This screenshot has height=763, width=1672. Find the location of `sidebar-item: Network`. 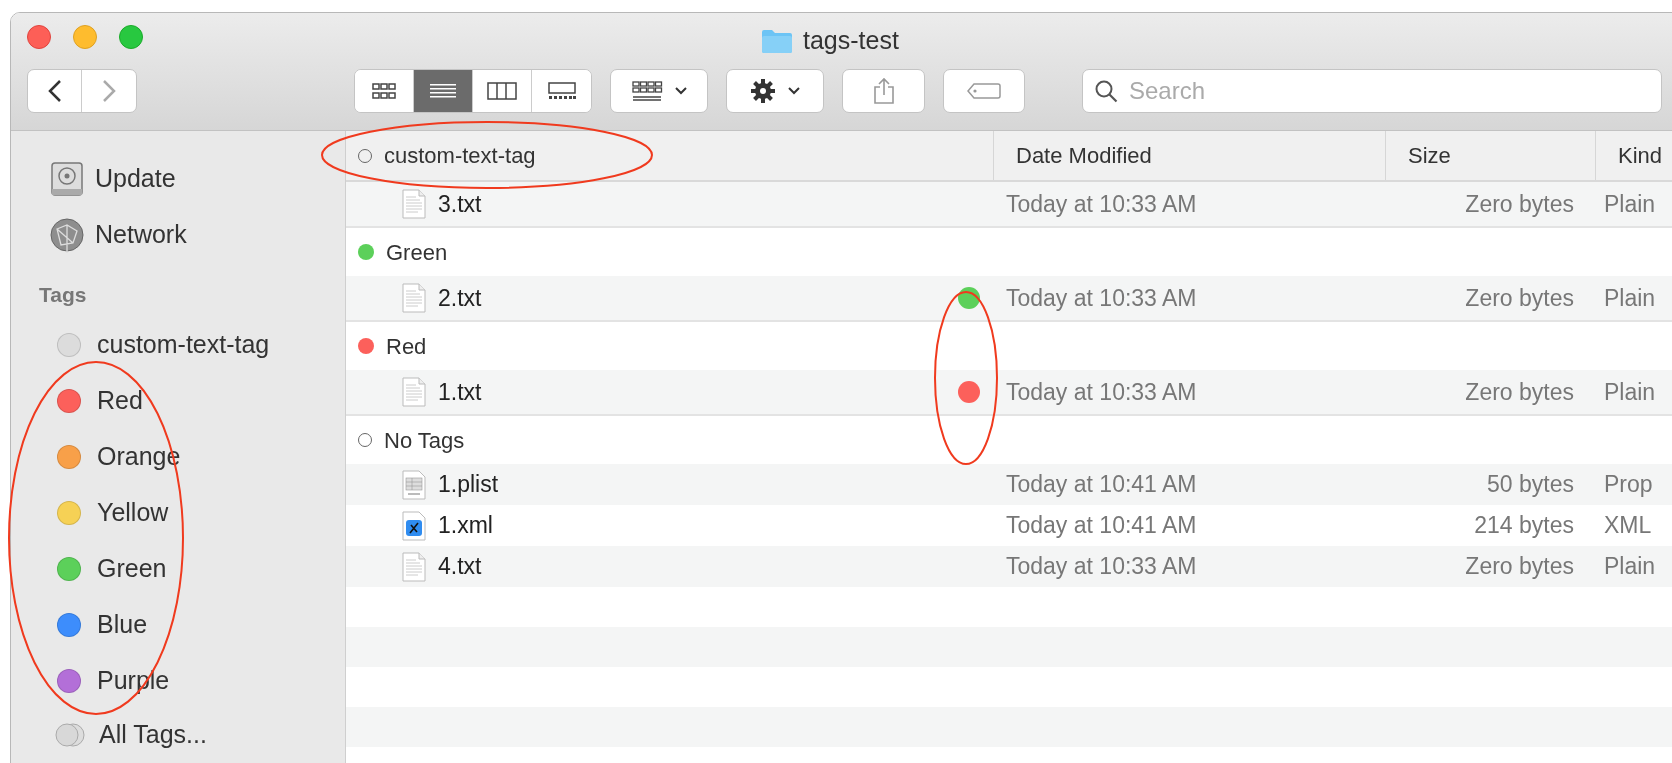

sidebar-item: Network is located at coordinates (197, 235).